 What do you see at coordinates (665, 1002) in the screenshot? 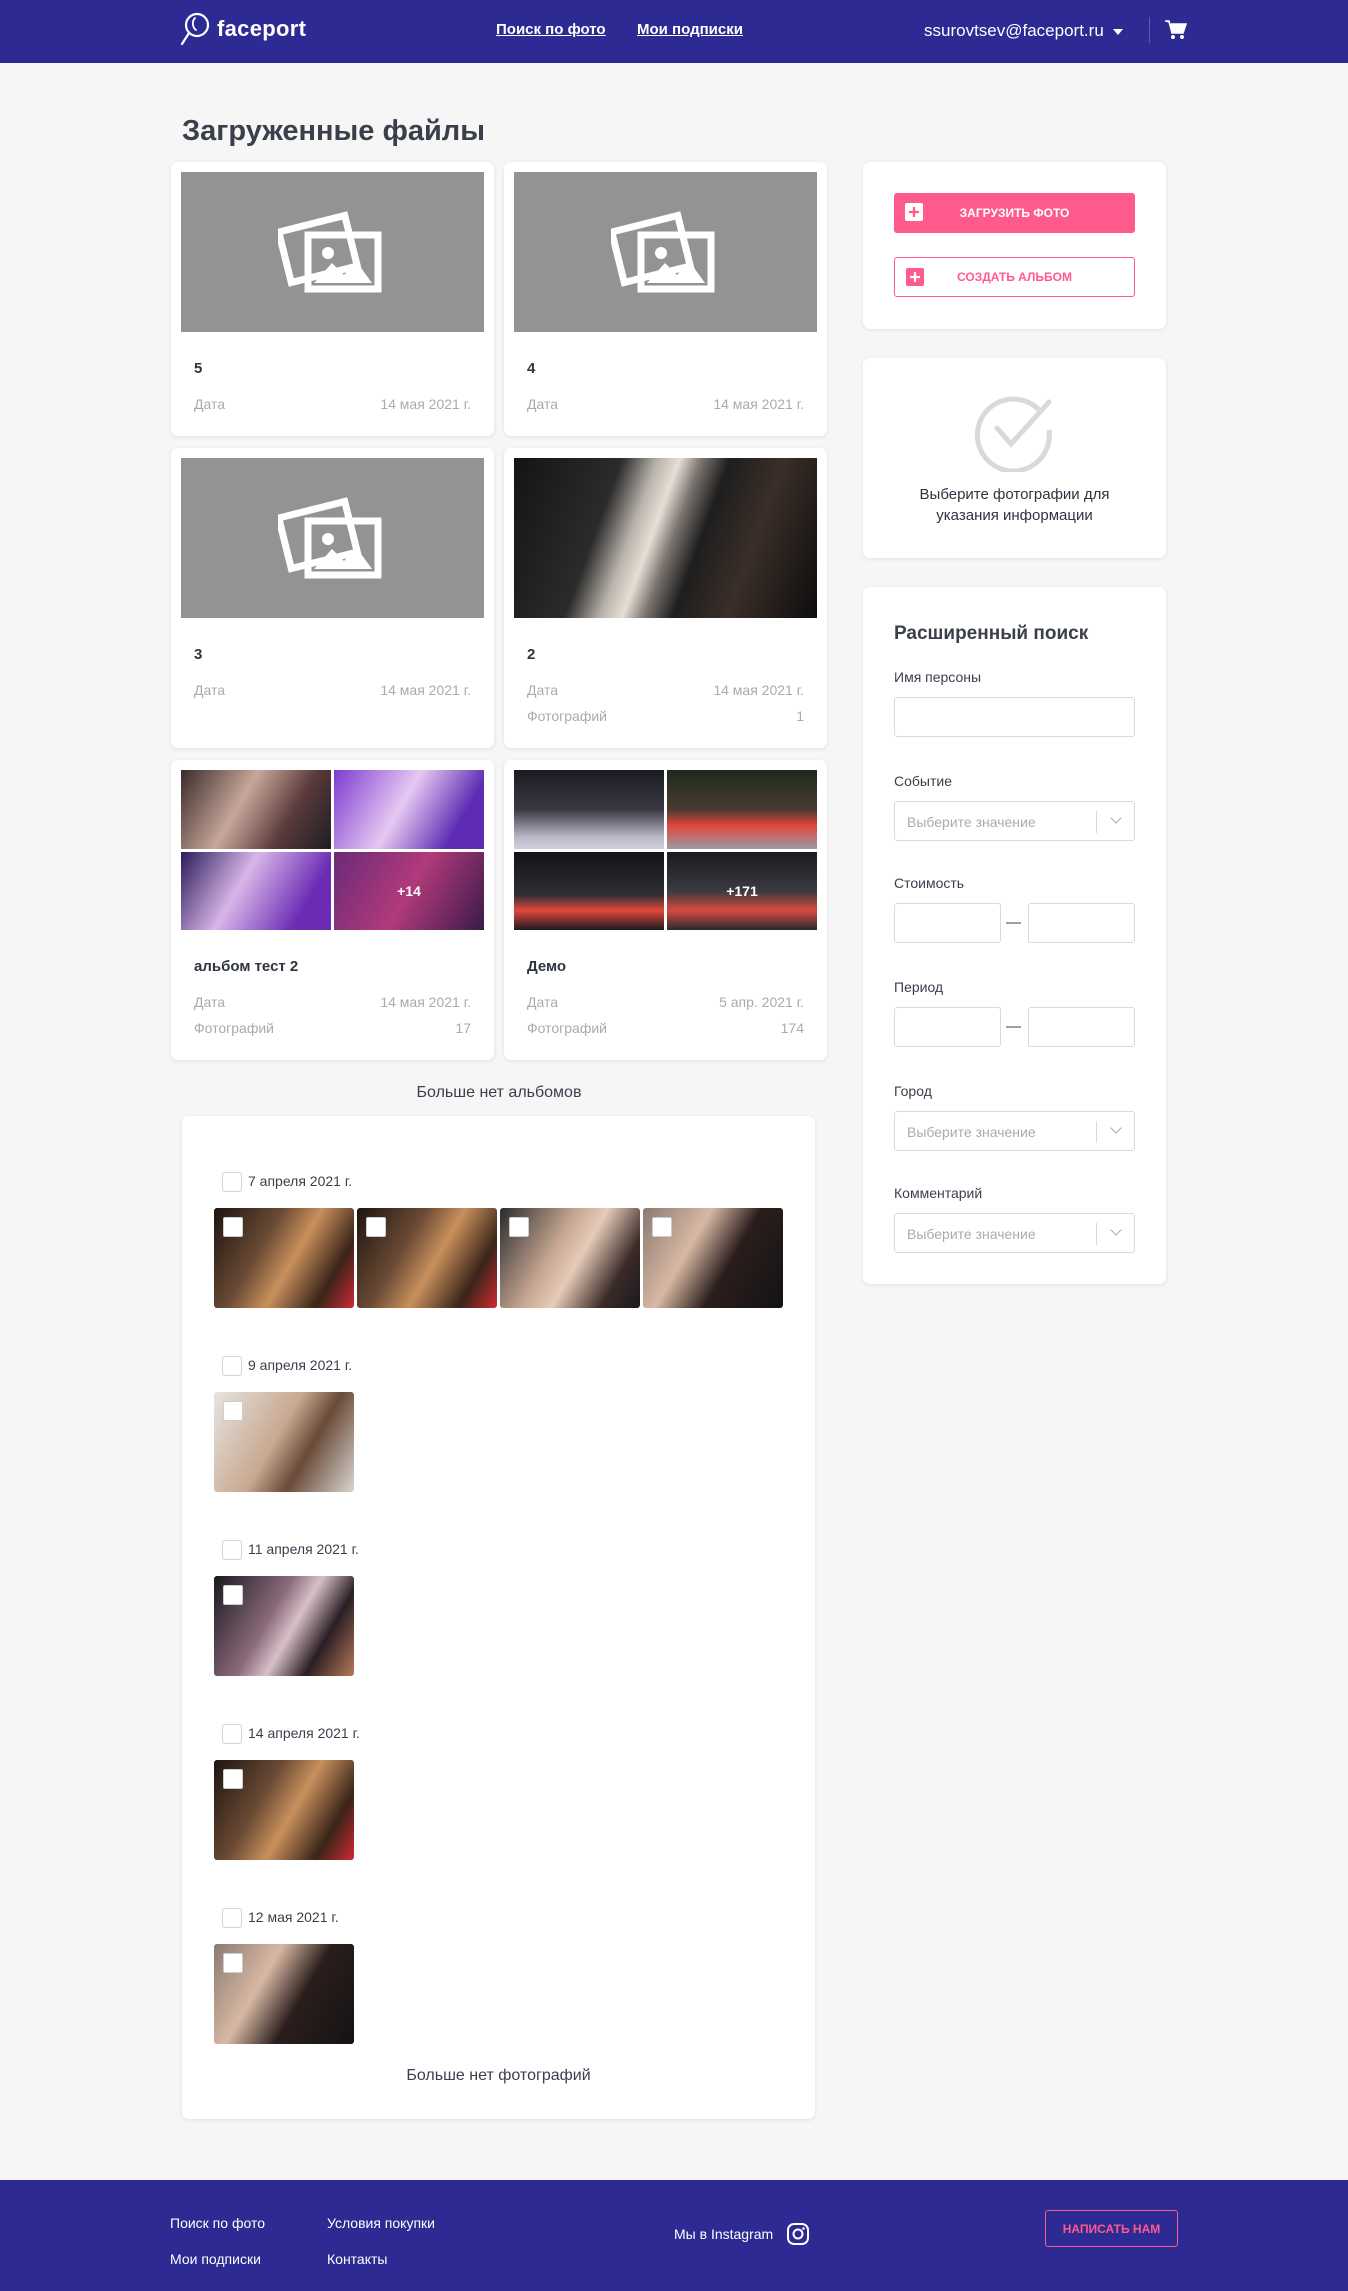
I see `album-date-row: Дата 5 апр. 2021 г.` at bounding box center [665, 1002].